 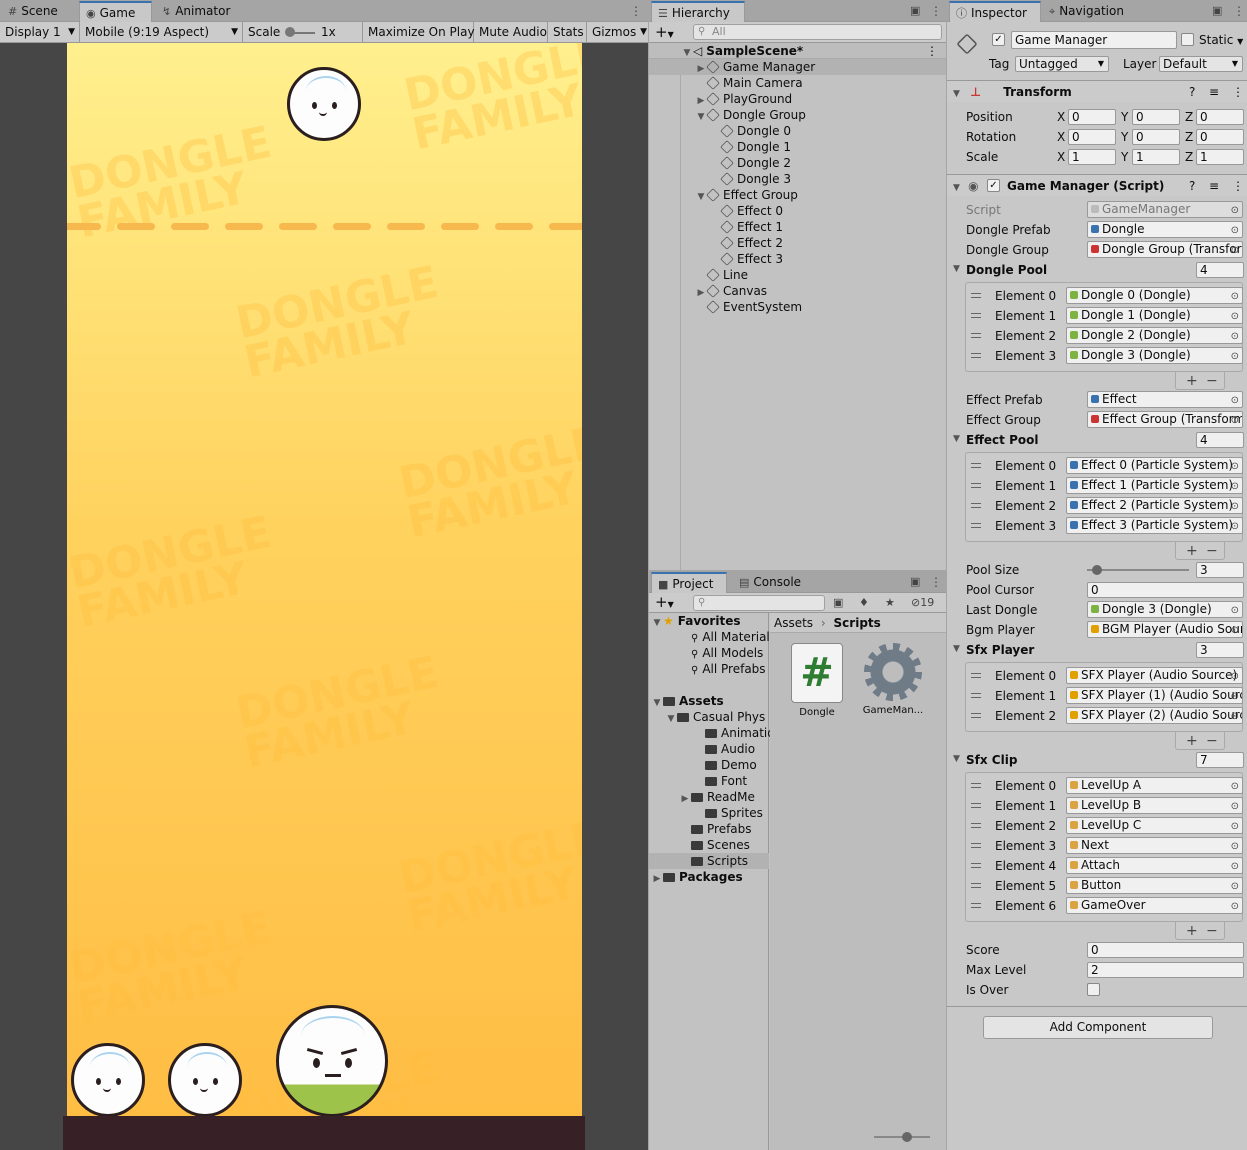 What do you see at coordinates (1201, 64) in the screenshot?
I see `layer-dropdown: Default ▼` at bounding box center [1201, 64].